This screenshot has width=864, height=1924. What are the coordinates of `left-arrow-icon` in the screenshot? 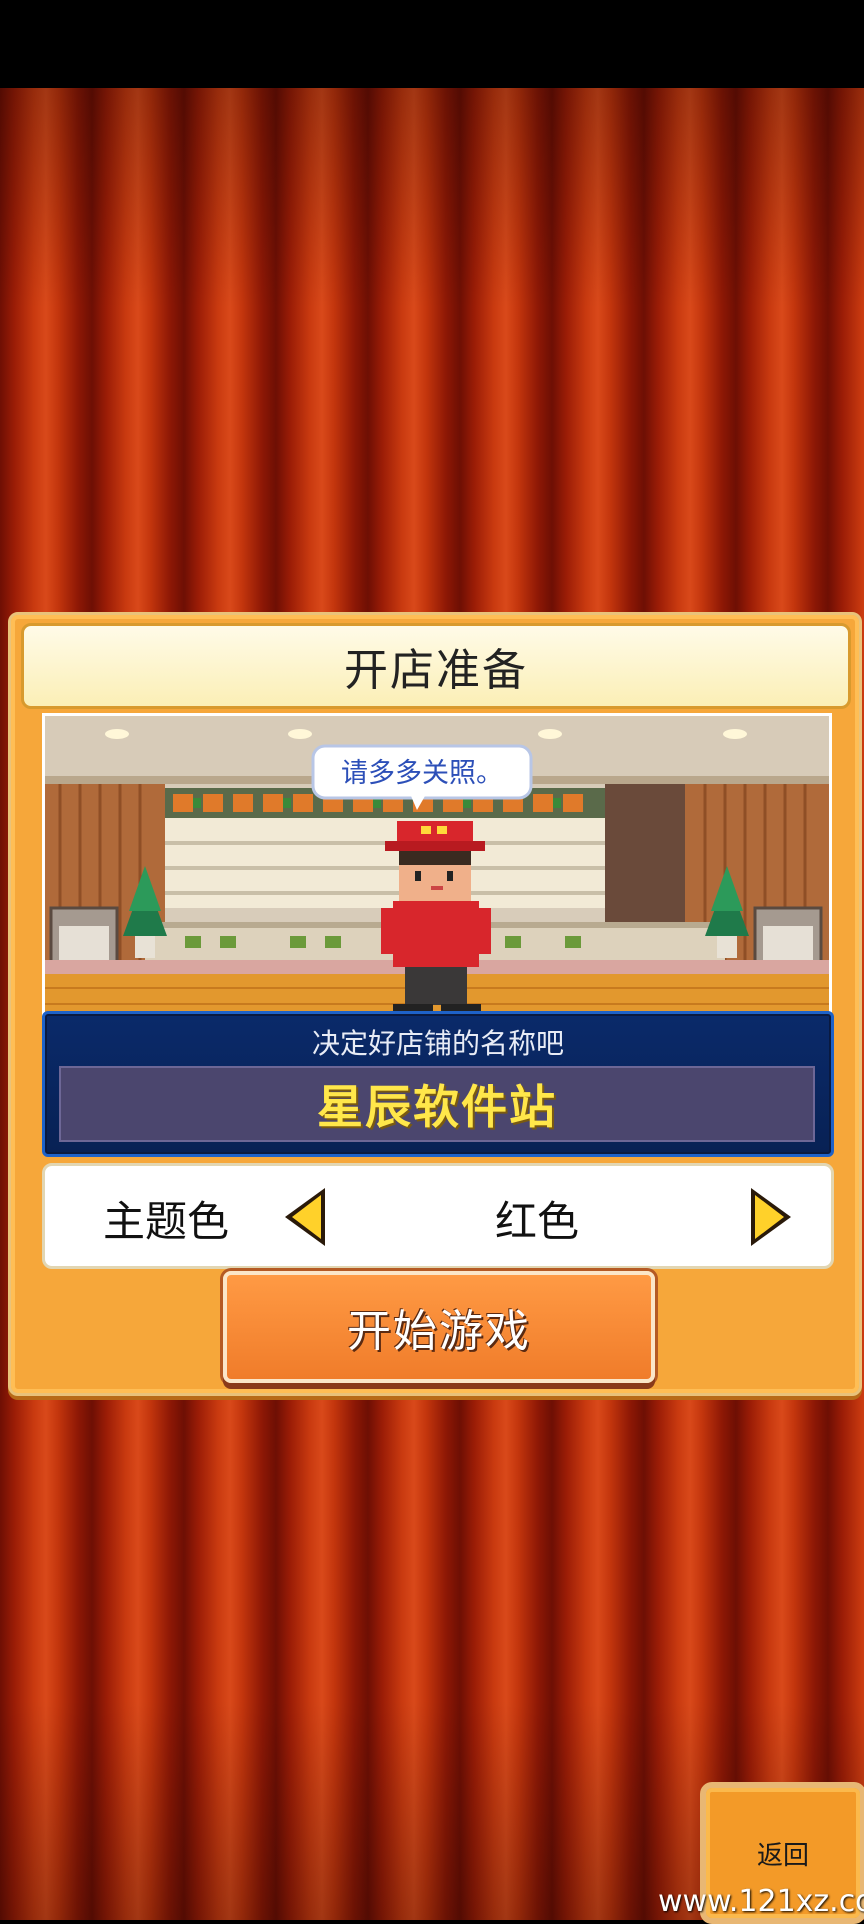 It's located at (306, 1217).